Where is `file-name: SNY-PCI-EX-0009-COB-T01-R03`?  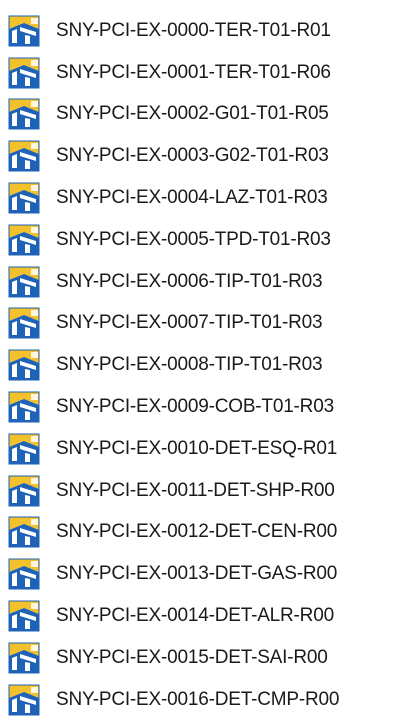 file-name: SNY-PCI-EX-0009-COB-T01-R03 is located at coordinates (195, 407).